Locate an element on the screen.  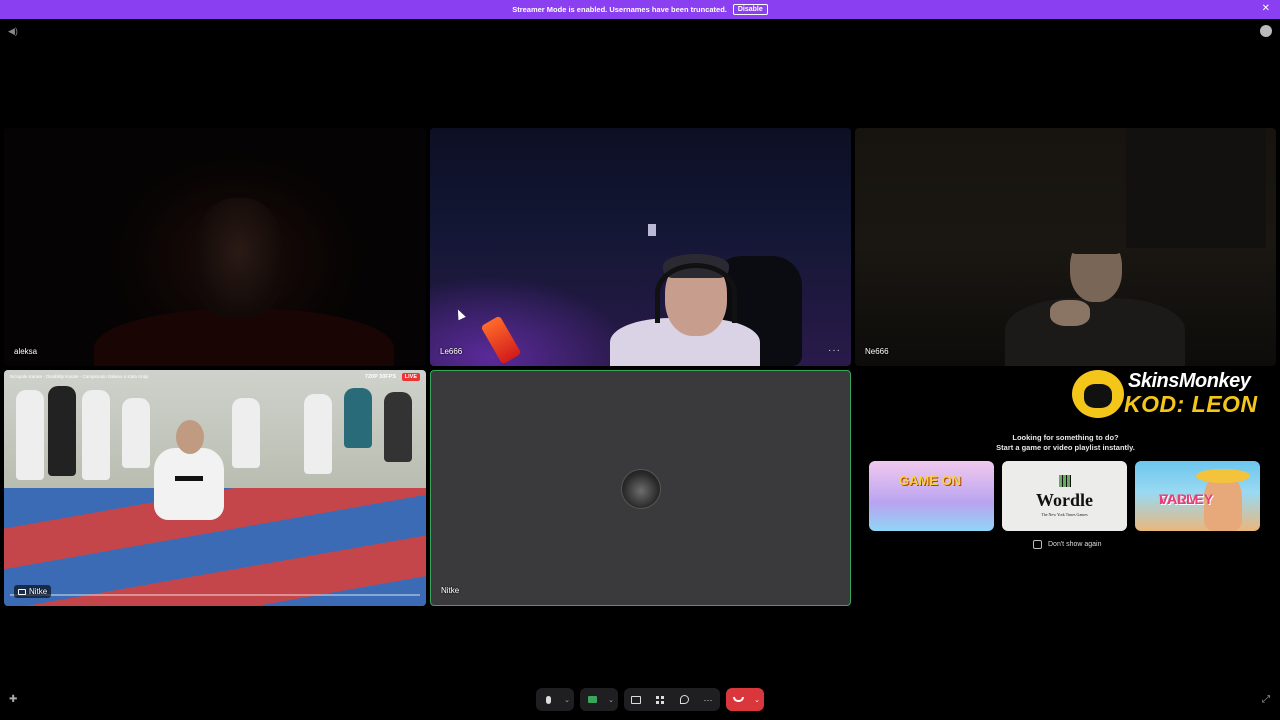
actions-group: ··· is located at coordinates (672, 699).